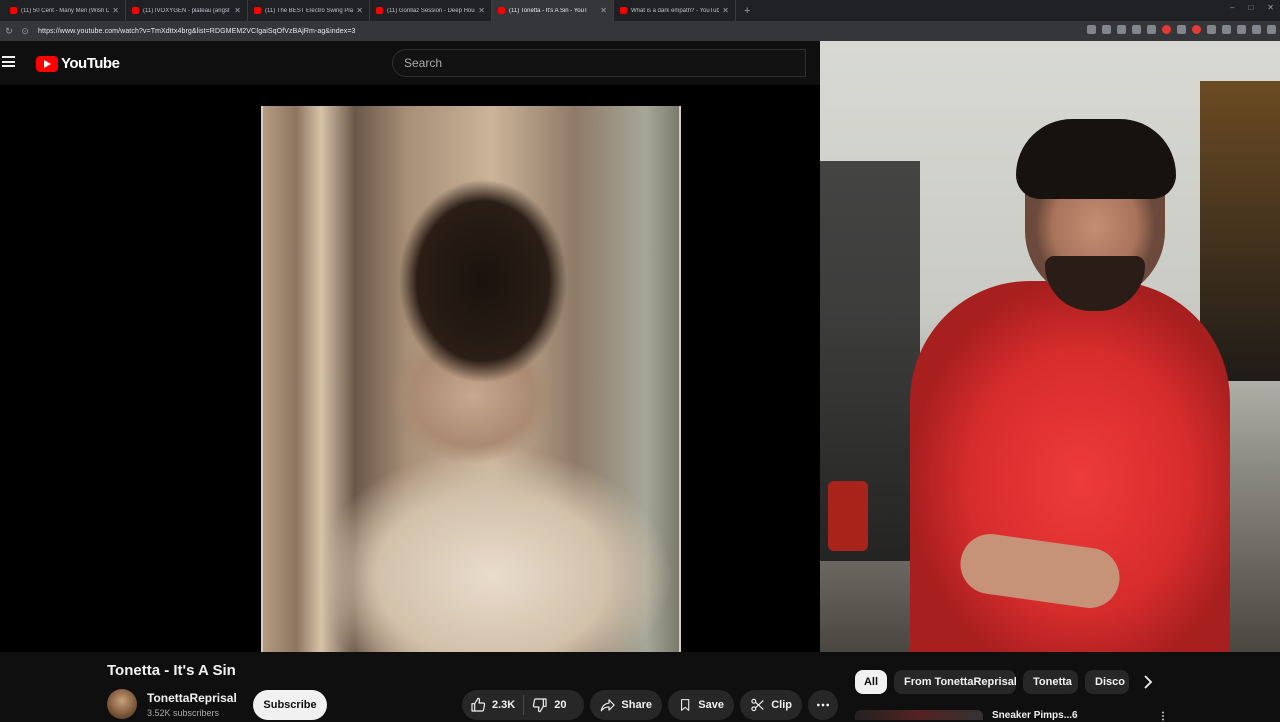 The width and height of the screenshot is (1280, 722). What do you see at coordinates (1163, 716) in the screenshot?
I see `recommendation-menu-icon: ⋮` at bounding box center [1163, 716].